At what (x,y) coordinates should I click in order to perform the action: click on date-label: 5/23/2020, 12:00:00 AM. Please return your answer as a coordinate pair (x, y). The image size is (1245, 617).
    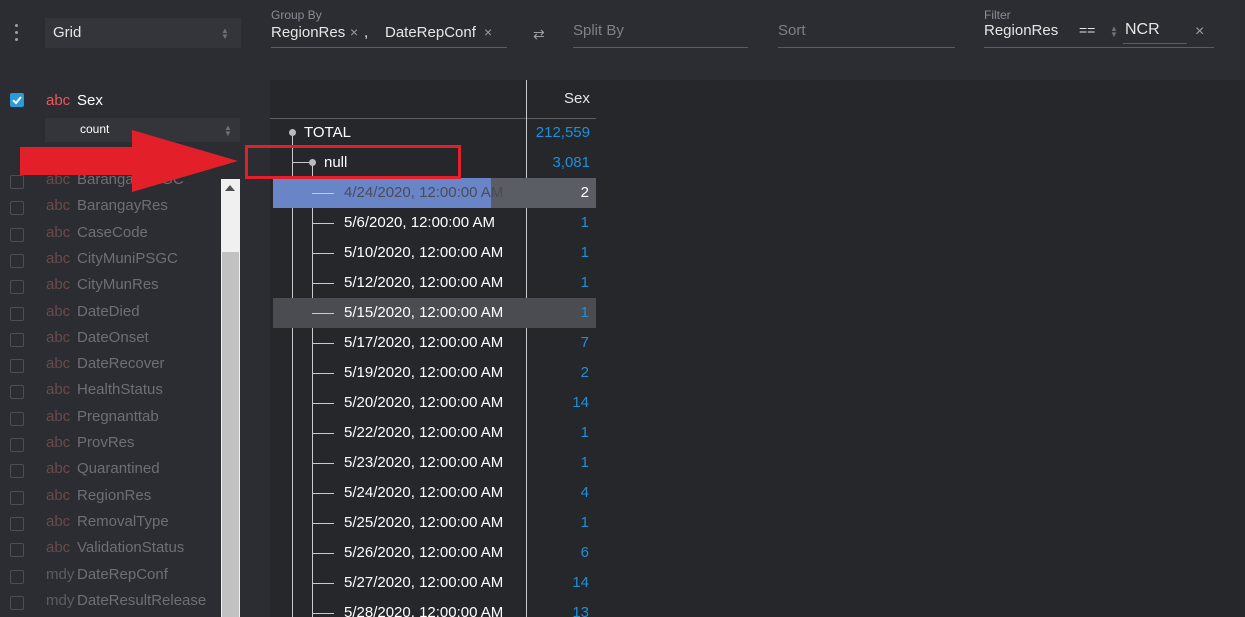
    Looking at the image, I should click on (424, 462).